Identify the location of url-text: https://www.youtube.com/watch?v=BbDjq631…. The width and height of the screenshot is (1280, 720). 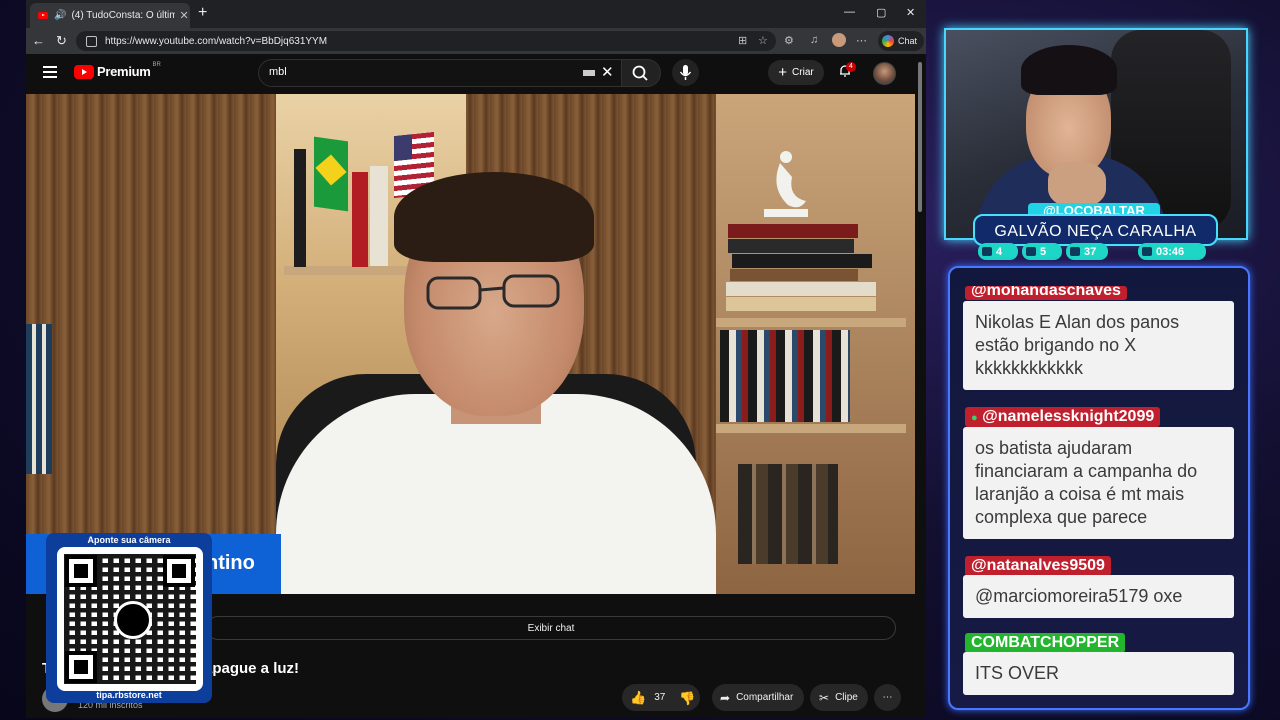
(216, 41).